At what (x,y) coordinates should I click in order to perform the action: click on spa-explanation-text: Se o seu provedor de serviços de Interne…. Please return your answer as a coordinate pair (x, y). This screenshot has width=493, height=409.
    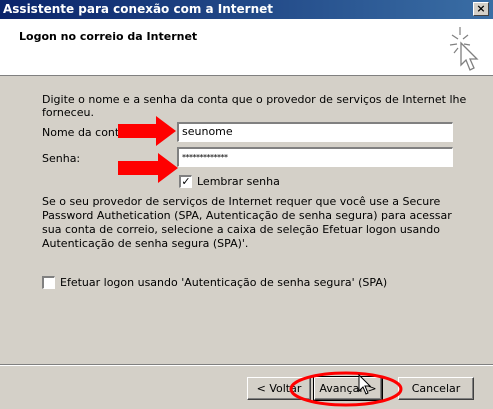
    Looking at the image, I should click on (247, 222).